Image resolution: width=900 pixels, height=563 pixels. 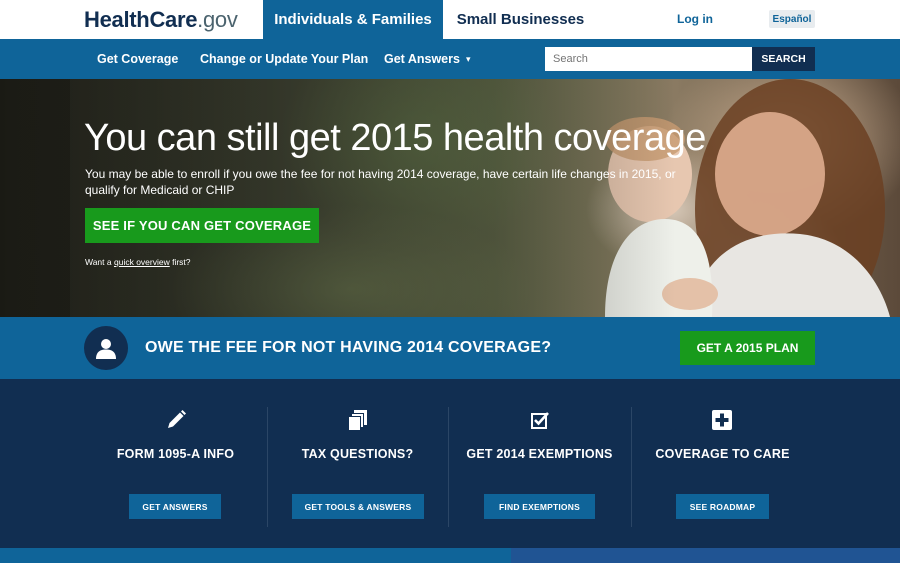 I want to click on nav-item-get-answers-label: Get Answers, so click(x=422, y=59).